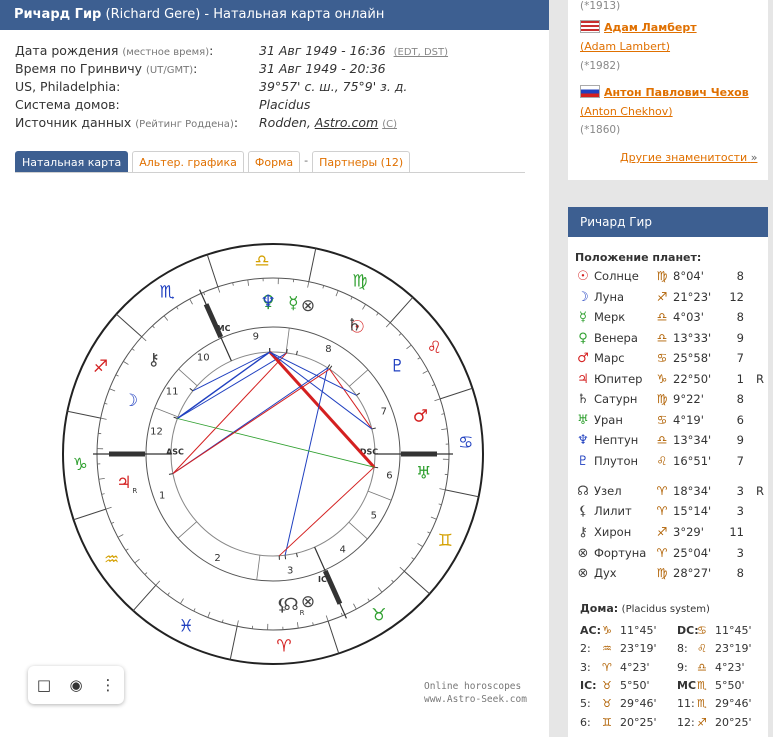  What do you see at coordinates (361, 162) in the screenshot?
I see `tab-partners: Партнеры (12)` at bounding box center [361, 162].